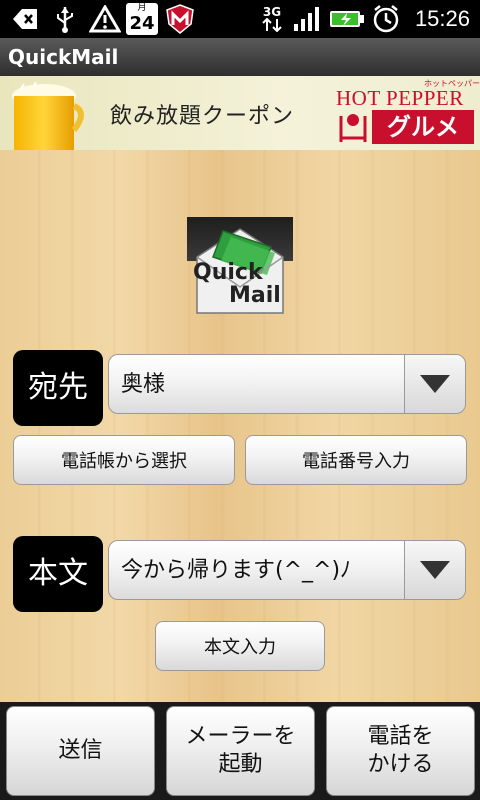  I want to click on body-selected: 今から帰ります(^_^)ﾉ, so click(236, 570).